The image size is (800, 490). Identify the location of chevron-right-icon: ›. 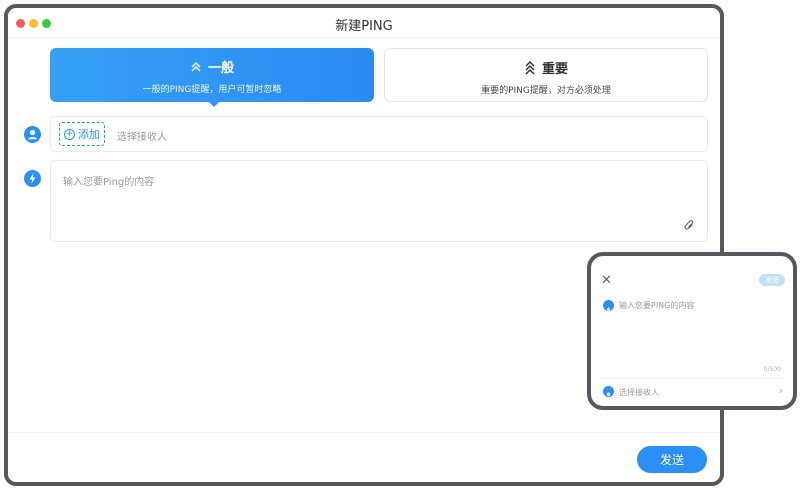
(781, 390).